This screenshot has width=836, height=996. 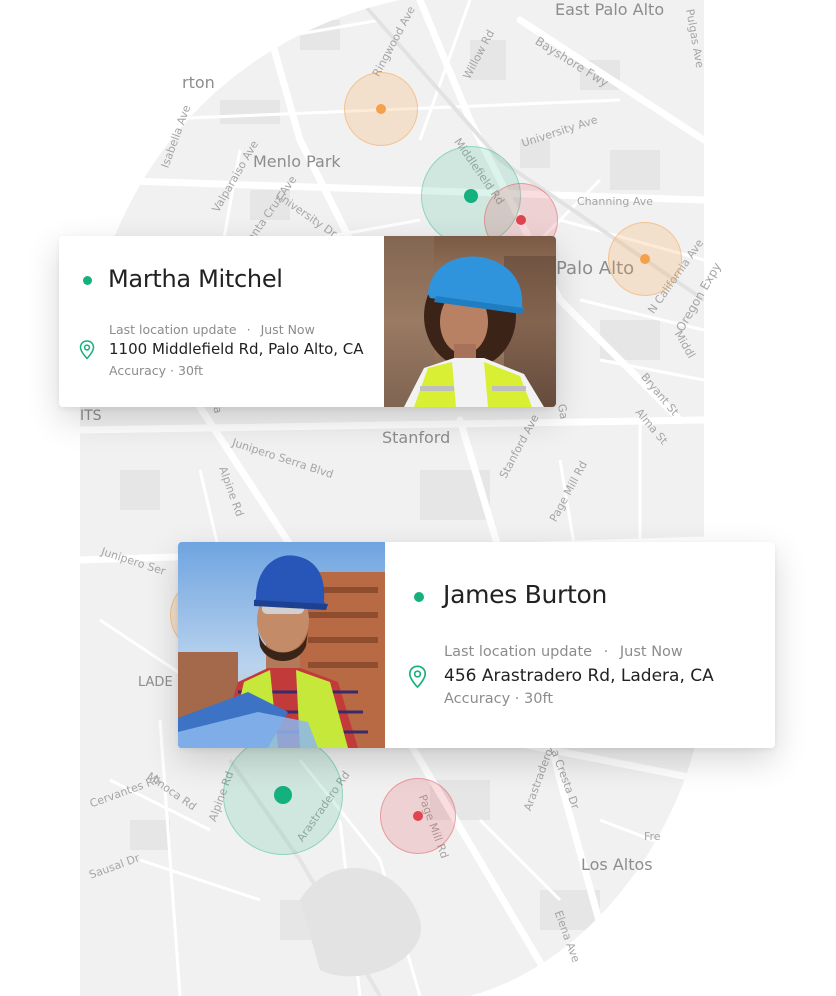 I want to click on worker-address: 1100 Middlefield Rd, Palo Alto, CA, so click(x=236, y=349).